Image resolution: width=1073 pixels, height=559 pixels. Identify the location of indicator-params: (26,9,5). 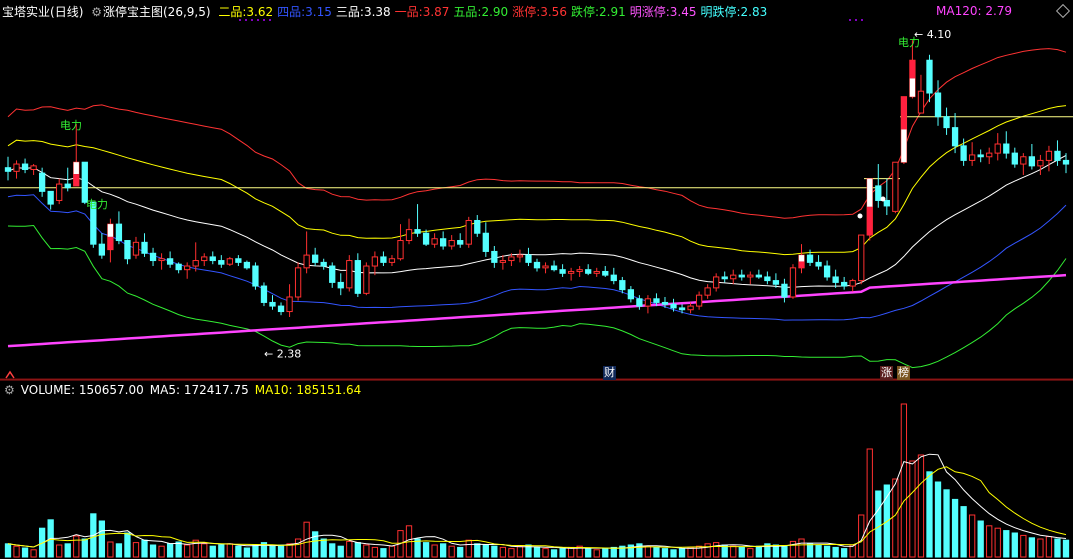
(187, 12).